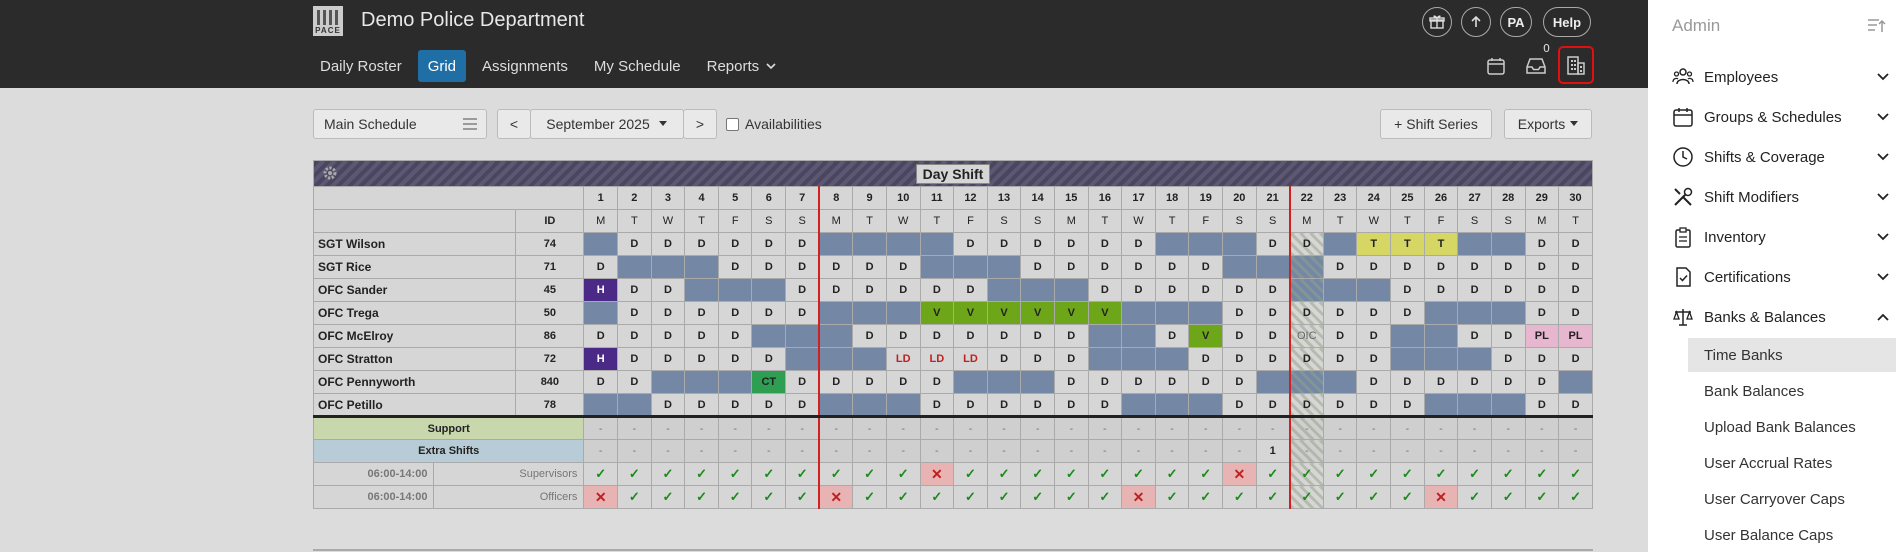 The height and width of the screenshot is (552, 1904). Describe the element at coordinates (361, 66) in the screenshot. I see `nav-daily-roster: Daily Roster` at that location.